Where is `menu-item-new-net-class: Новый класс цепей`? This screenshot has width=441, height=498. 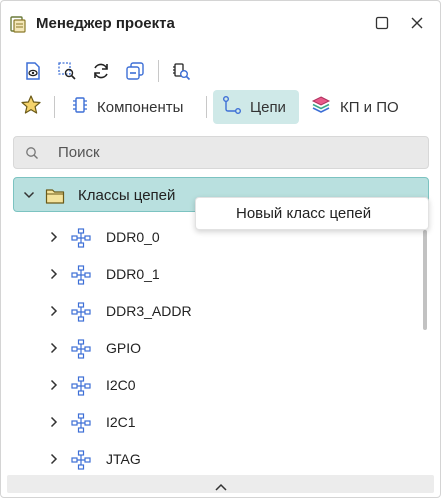 menu-item-new-net-class: Новый класс цепей is located at coordinates (312, 213).